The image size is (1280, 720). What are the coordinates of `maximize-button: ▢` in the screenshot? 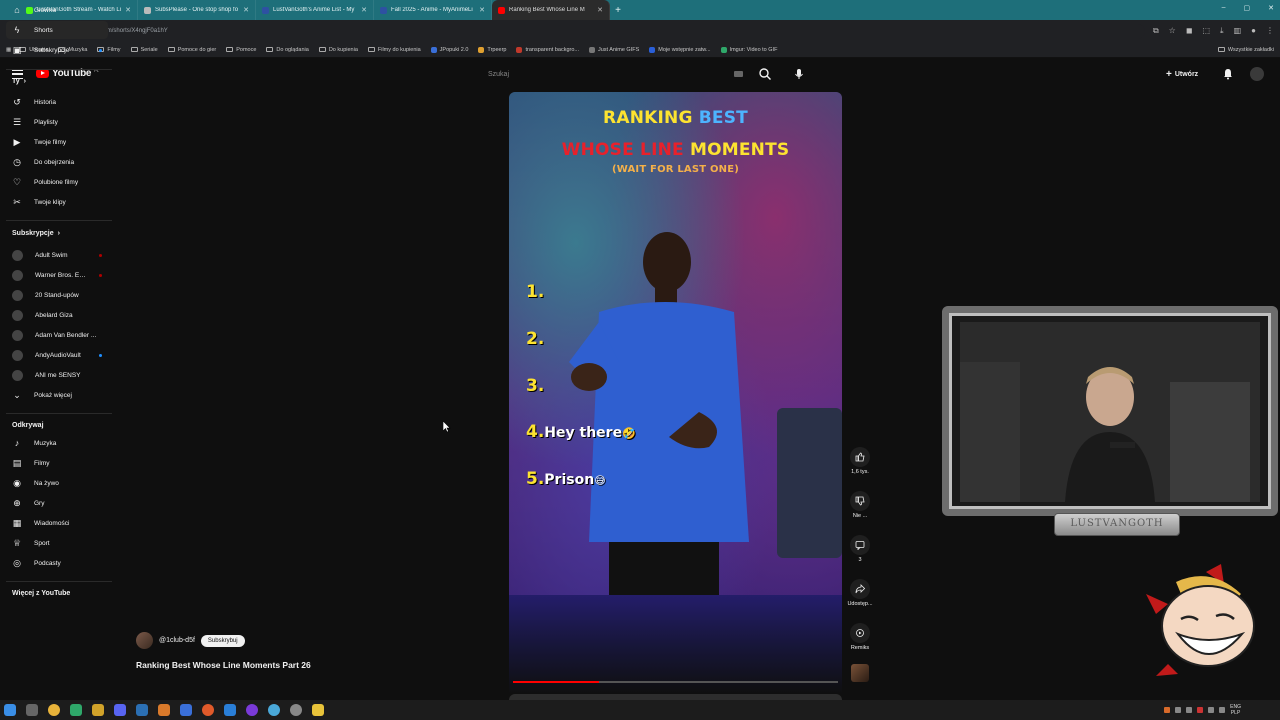 It's located at (1247, 8).